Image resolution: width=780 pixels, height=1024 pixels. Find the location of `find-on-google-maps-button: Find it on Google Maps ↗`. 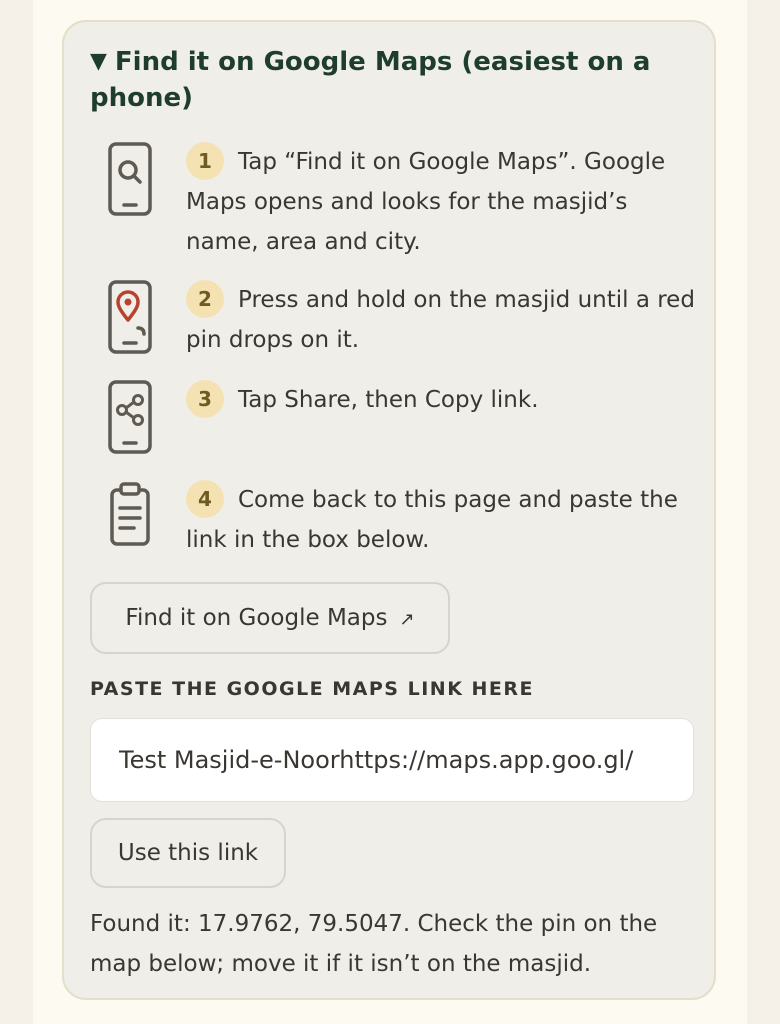

find-on-google-maps-button: Find it on Google Maps ↗ is located at coordinates (270, 618).